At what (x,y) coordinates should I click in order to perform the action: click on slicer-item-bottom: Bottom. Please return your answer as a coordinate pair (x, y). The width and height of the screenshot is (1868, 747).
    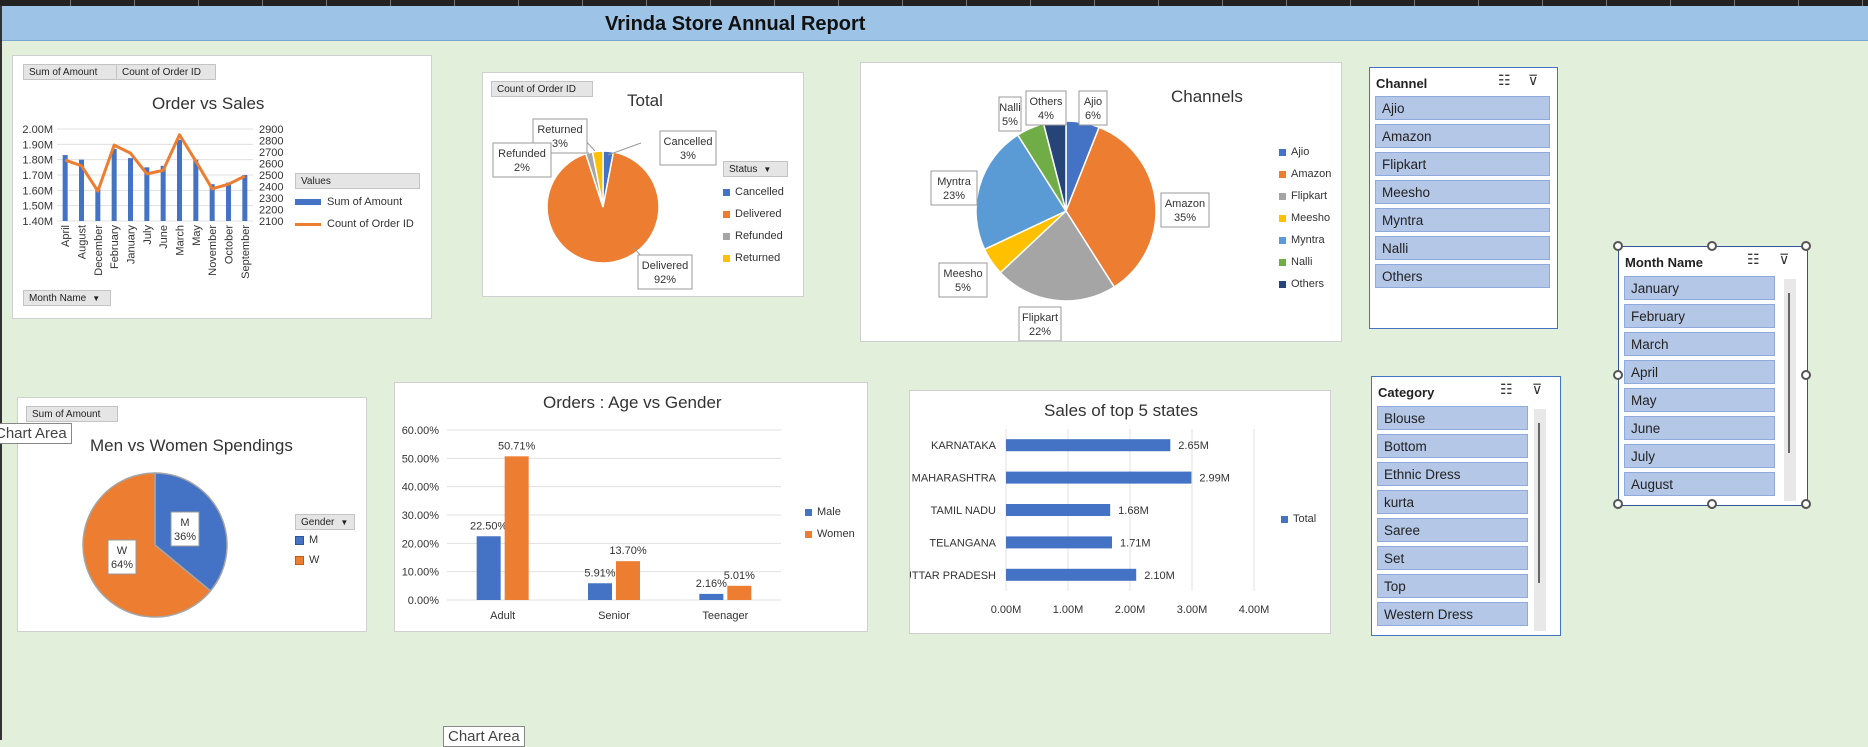
    Looking at the image, I should click on (1452, 446).